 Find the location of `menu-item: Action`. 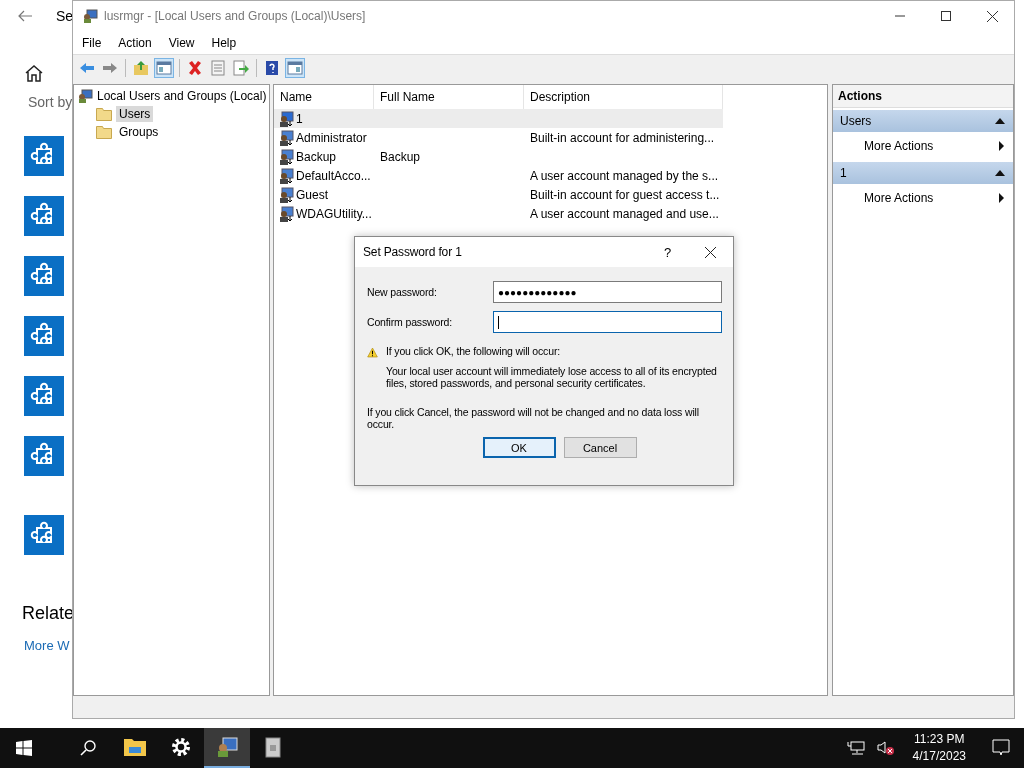

menu-item: Action is located at coordinates (135, 42).